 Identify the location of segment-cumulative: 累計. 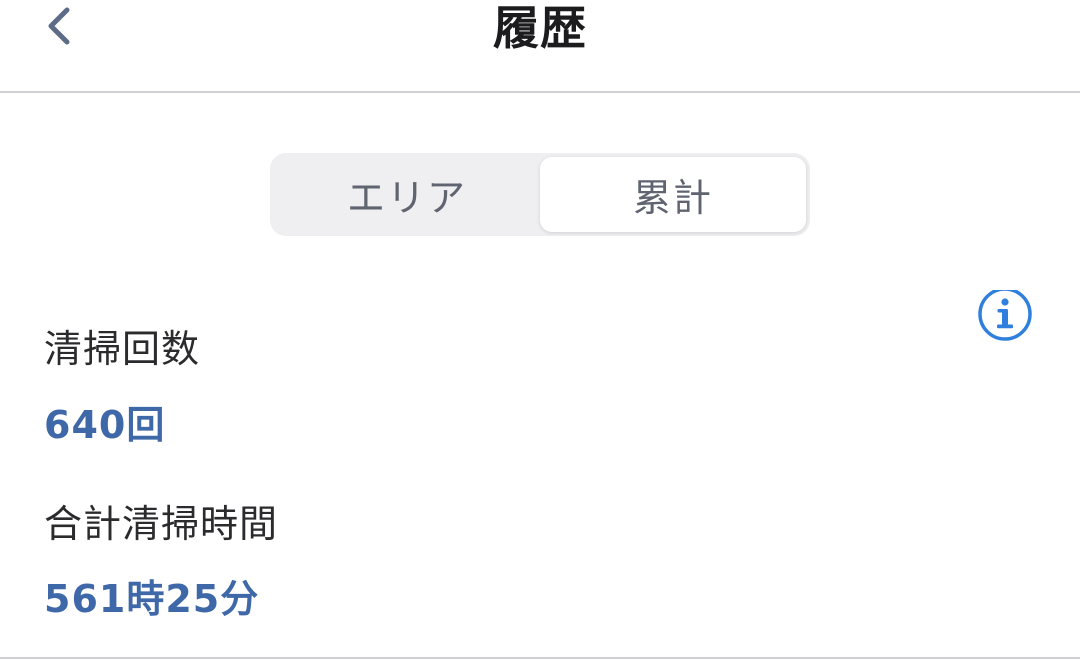
(673, 194).